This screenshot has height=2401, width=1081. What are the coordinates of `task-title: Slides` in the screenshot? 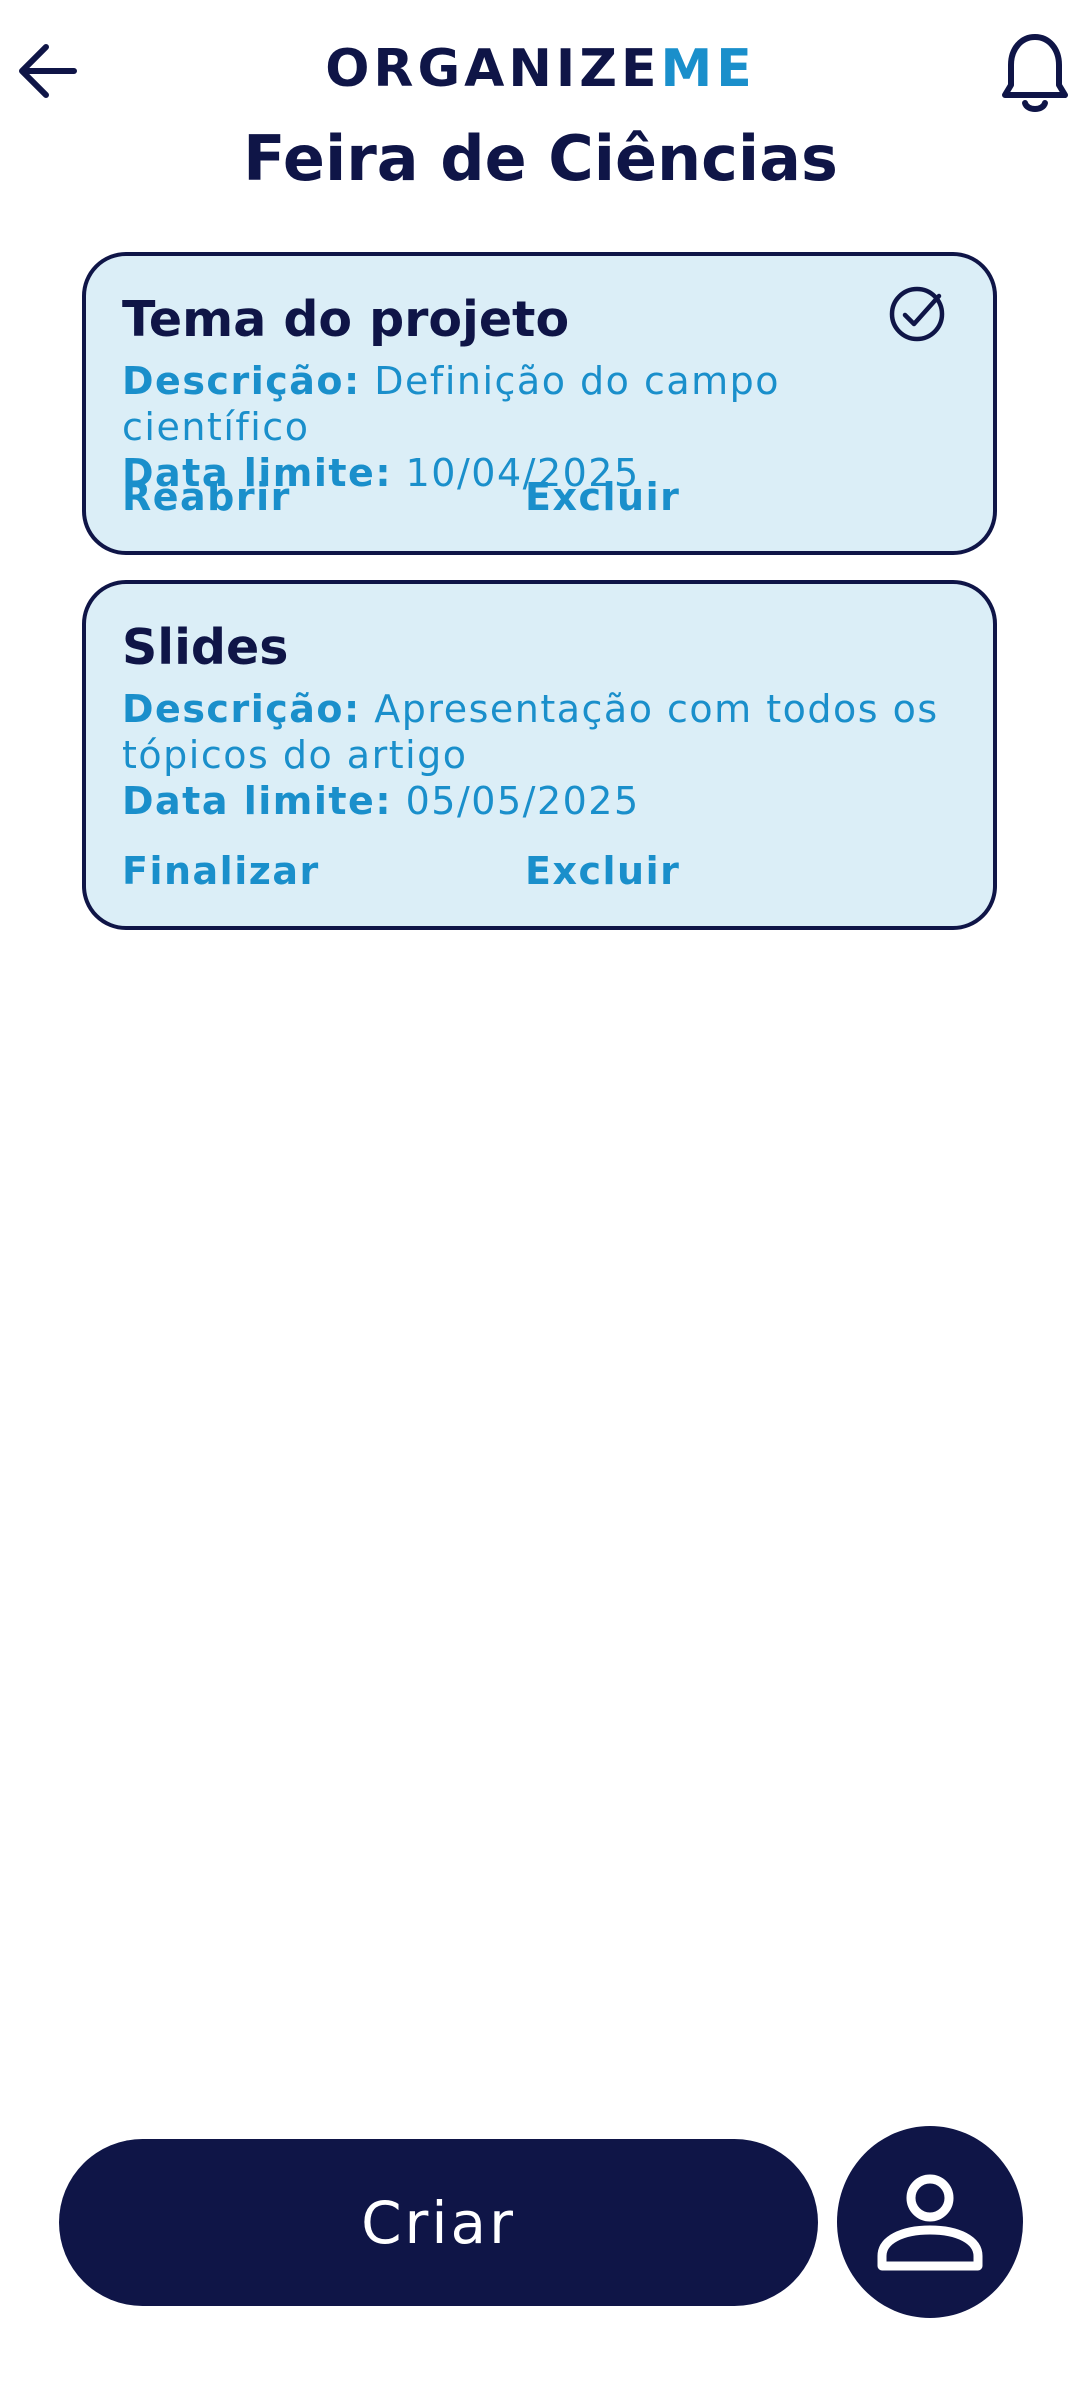 It's located at (205, 647).